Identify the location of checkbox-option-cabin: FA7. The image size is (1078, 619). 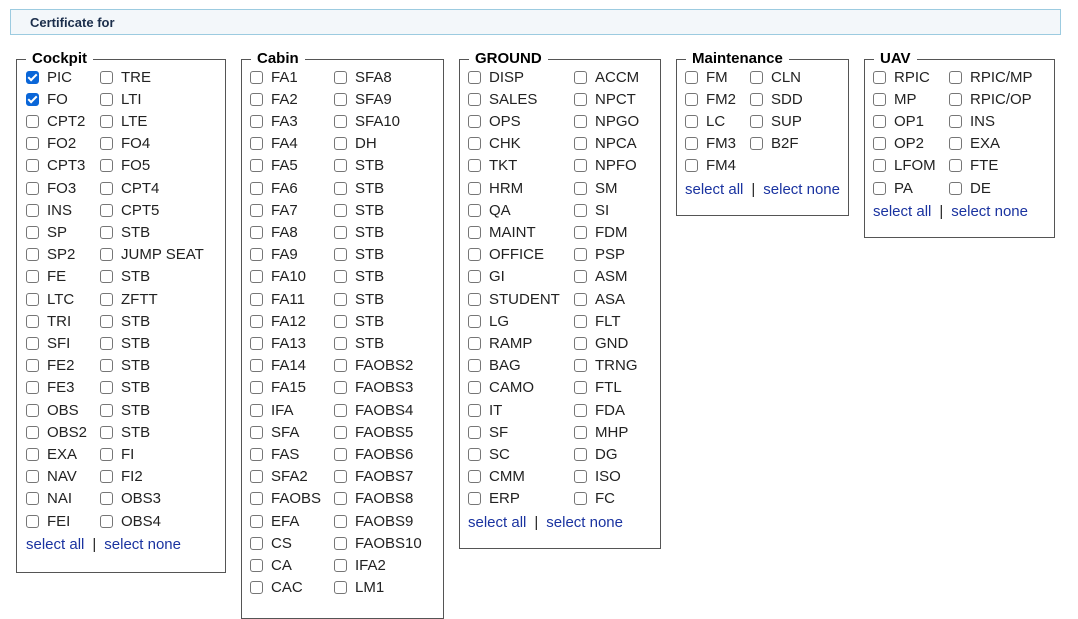
(274, 210).